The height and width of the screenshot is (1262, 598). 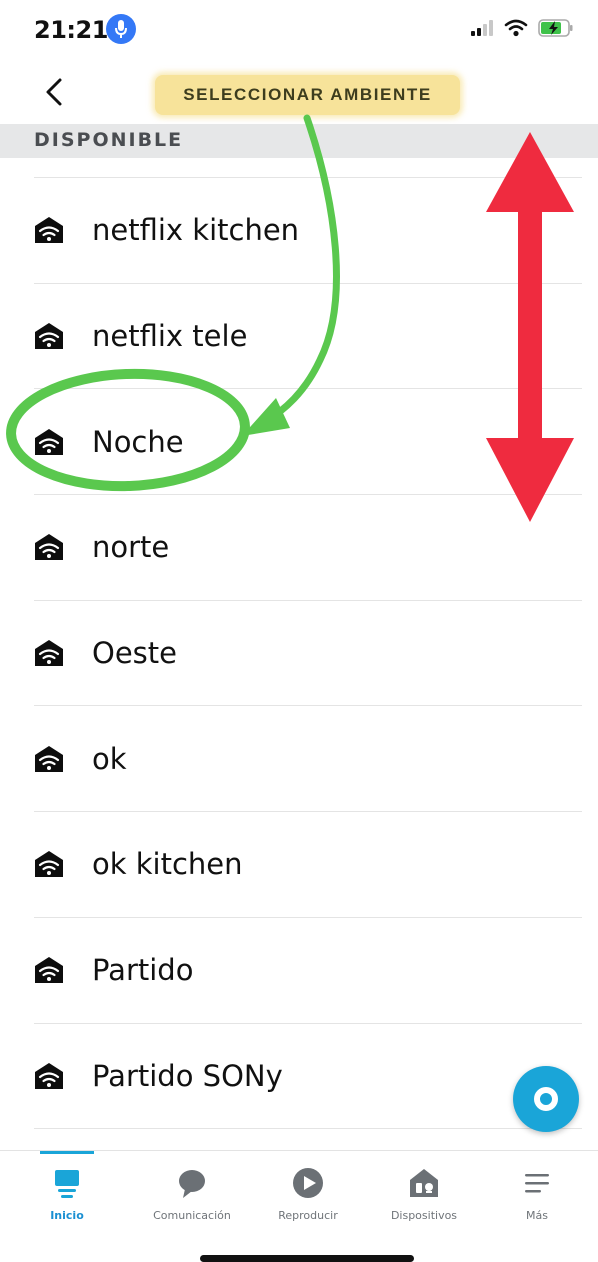 I want to click on list-item: Oeste, so click(x=308, y=652).